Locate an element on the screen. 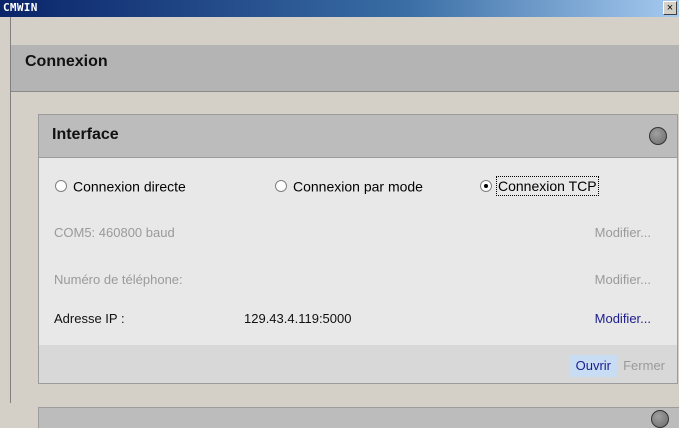  radio-modem-label: Connexion par mode is located at coordinates (358, 186).